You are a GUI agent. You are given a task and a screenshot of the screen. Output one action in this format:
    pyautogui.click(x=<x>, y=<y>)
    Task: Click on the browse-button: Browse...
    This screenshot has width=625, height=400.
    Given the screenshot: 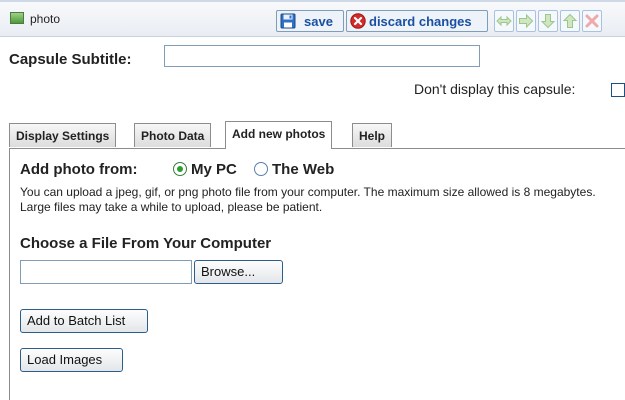 What is the action you would take?
    pyautogui.click(x=238, y=272)
    